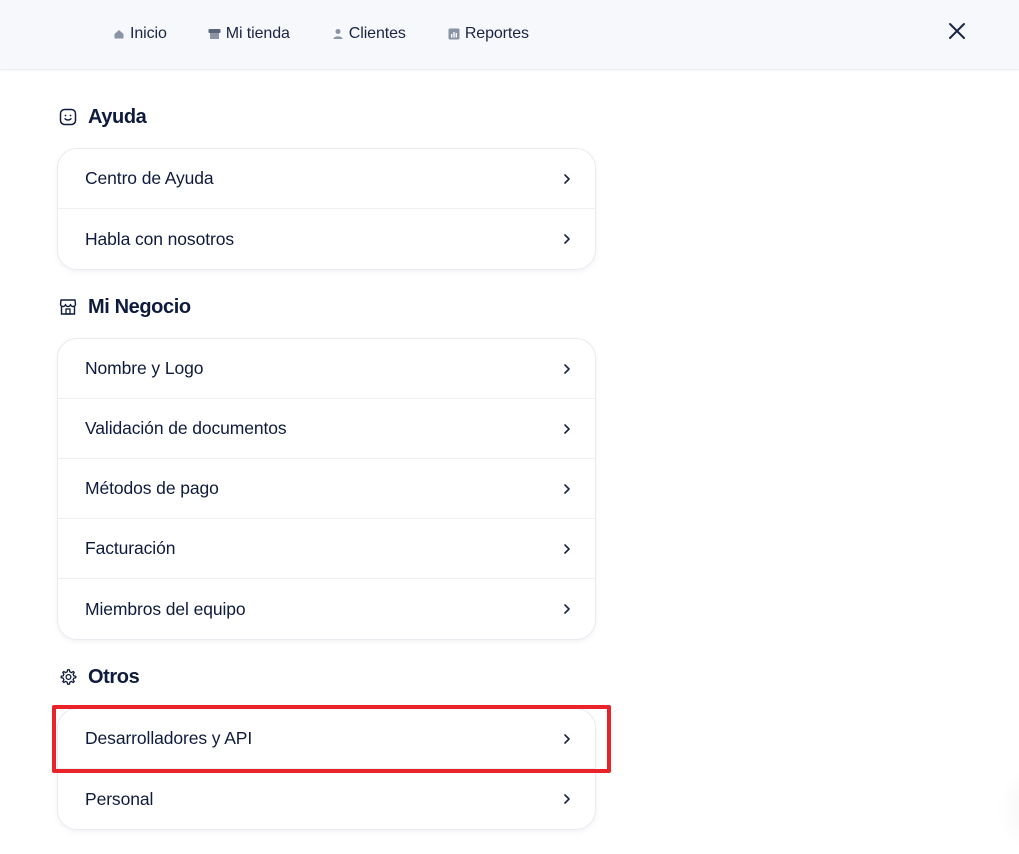 The image size is (1019, 854). I want to click on ayuda-card: Centro de Ayuda Habla con nosotros, so click(326, 209).